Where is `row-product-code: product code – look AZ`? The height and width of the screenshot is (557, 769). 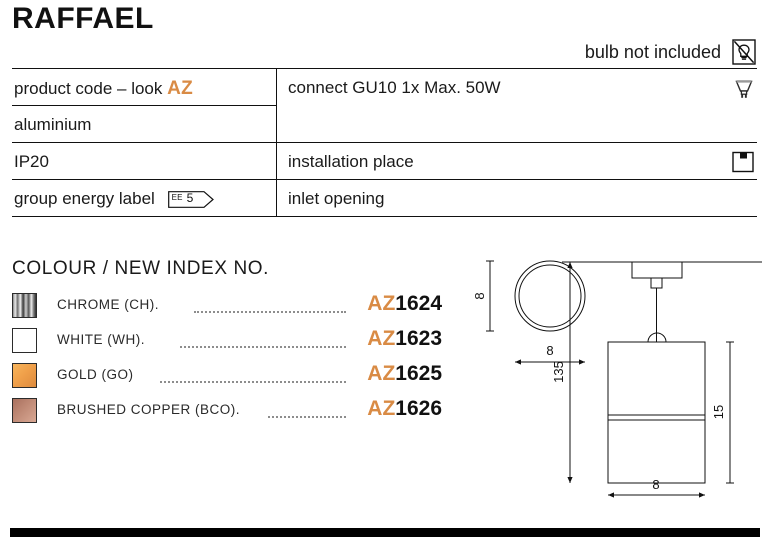 row-product-code: product code – look AZ is located at coordinates (103, 89).